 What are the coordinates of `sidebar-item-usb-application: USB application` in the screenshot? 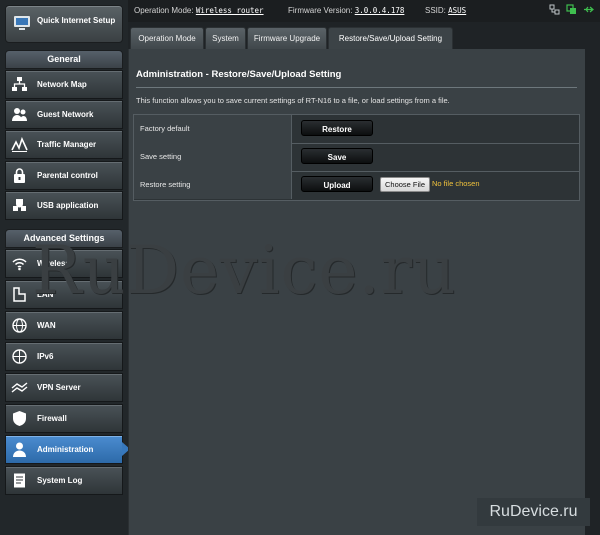 It's located at (64, 205).